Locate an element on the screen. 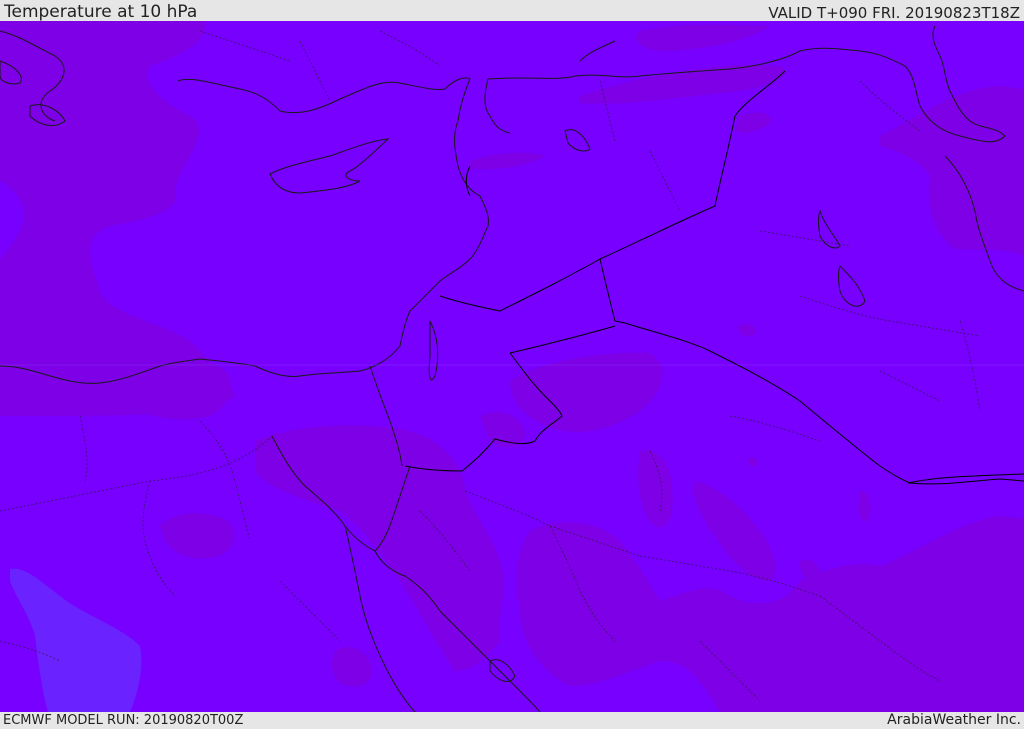 Image resolution: width=1024 pixels, height=729 pixels. model-run-label: ECMWF MODEL RUN: 20190820T00Z is located at coordinates (123, 720).